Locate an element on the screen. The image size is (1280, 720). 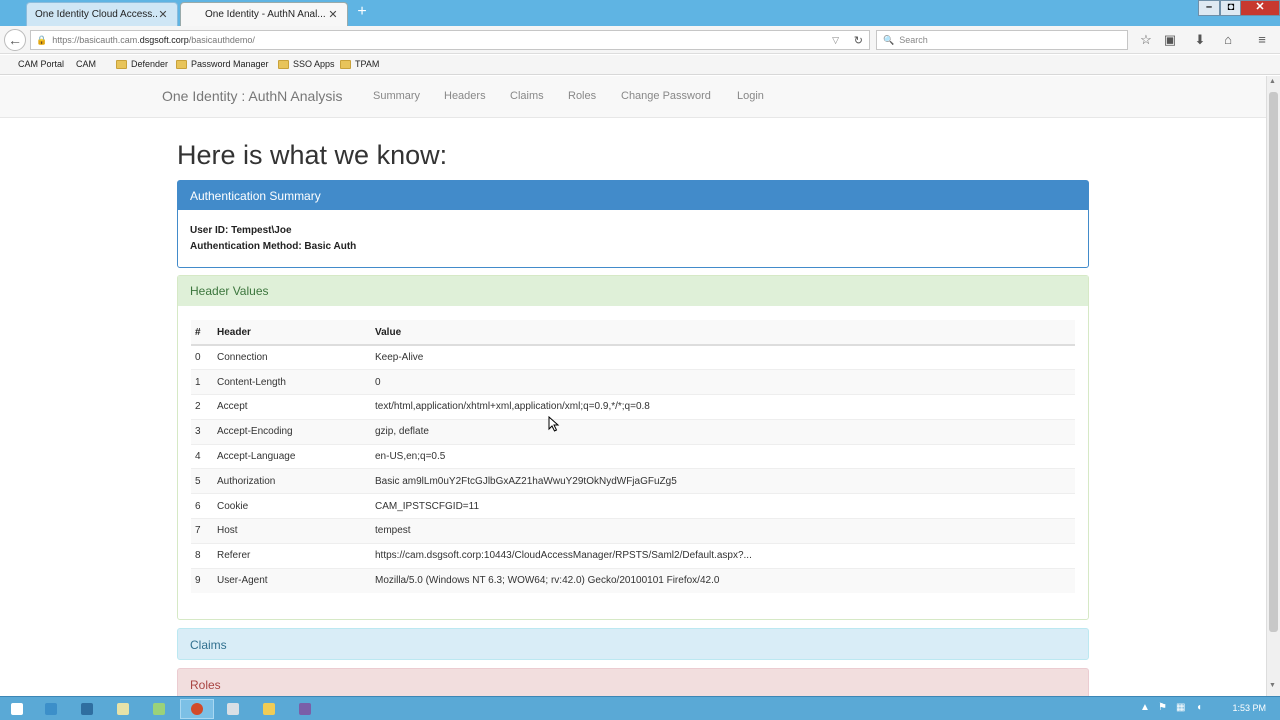
table-row: 1 Content-Length 0 is located at coordinates (633, 382).